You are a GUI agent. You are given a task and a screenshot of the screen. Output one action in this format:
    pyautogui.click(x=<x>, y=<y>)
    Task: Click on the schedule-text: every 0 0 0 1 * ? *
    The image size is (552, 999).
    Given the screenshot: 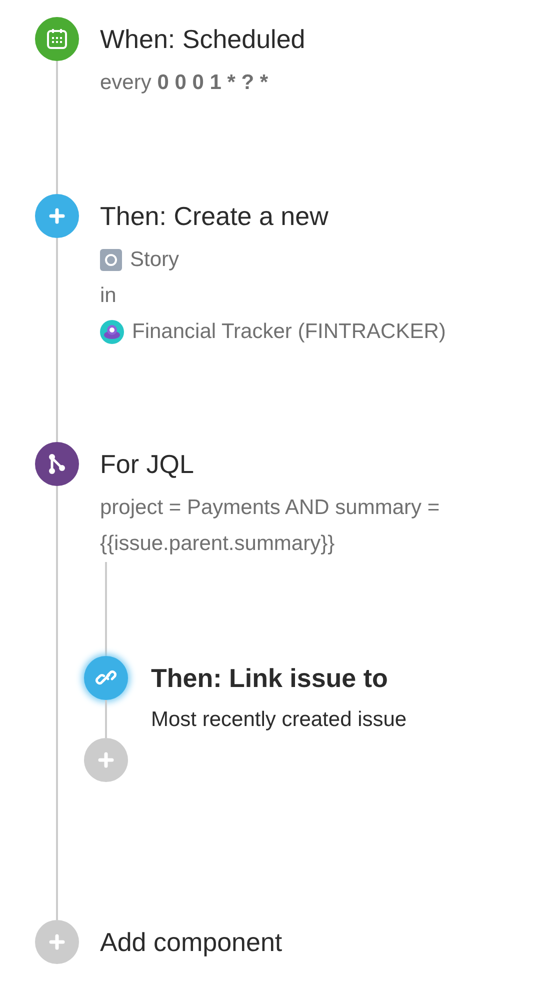 What is the action you would take?
    pyautogui.click(x=185, y=83)
    